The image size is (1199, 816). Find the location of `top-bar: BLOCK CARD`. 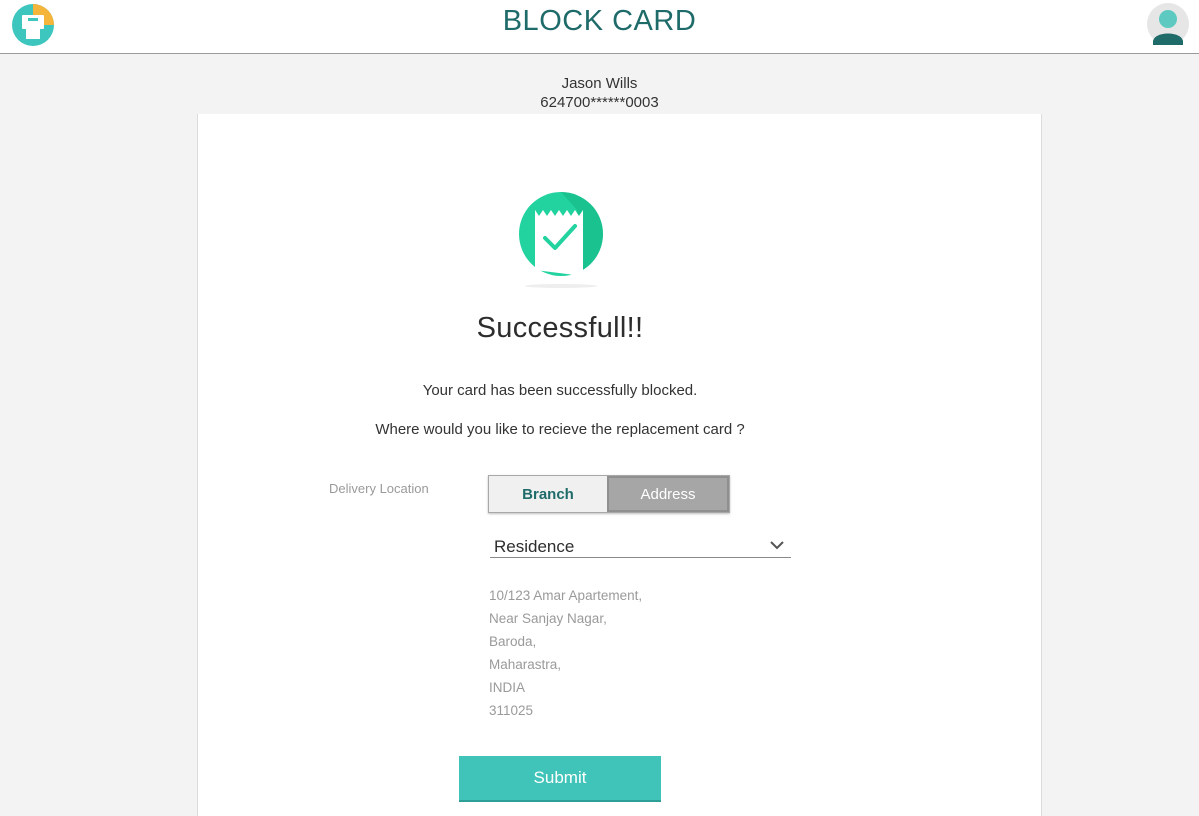

top-bar: BLOCK CARD is located at coordinates (599, 27).